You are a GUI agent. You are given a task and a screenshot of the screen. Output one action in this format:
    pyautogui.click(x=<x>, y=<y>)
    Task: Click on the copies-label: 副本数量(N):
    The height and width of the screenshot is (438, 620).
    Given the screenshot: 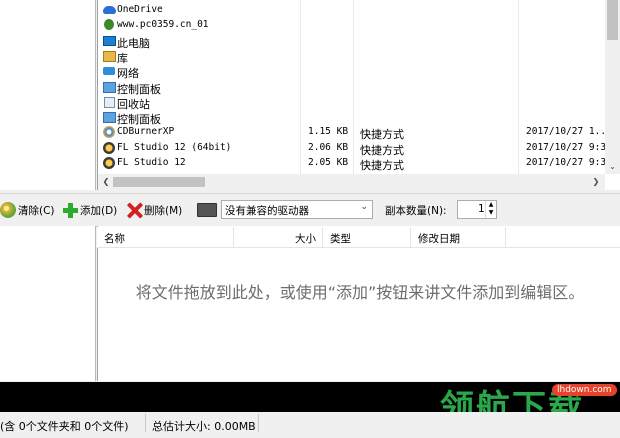 What is the action you would take?
    pyautogui.click(x=416, y=211)
    